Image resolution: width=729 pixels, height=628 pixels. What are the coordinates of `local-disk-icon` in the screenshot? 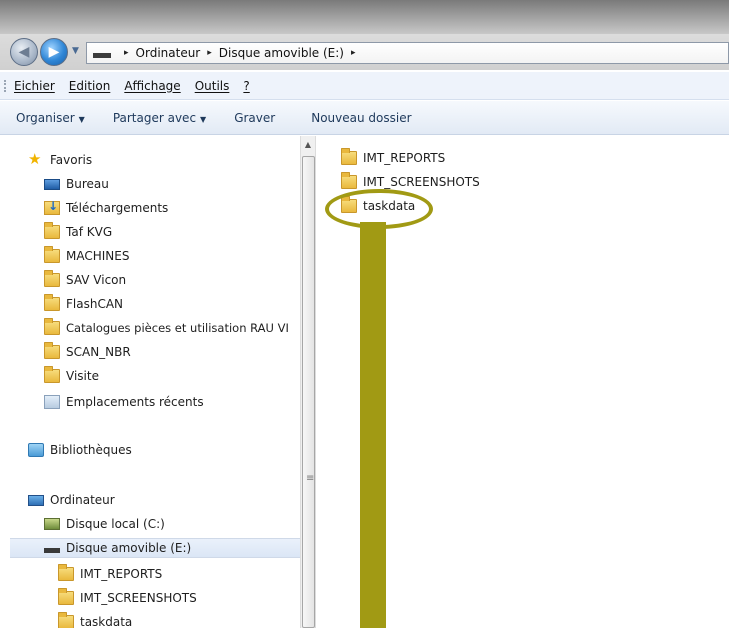 It's located at (52, 524).